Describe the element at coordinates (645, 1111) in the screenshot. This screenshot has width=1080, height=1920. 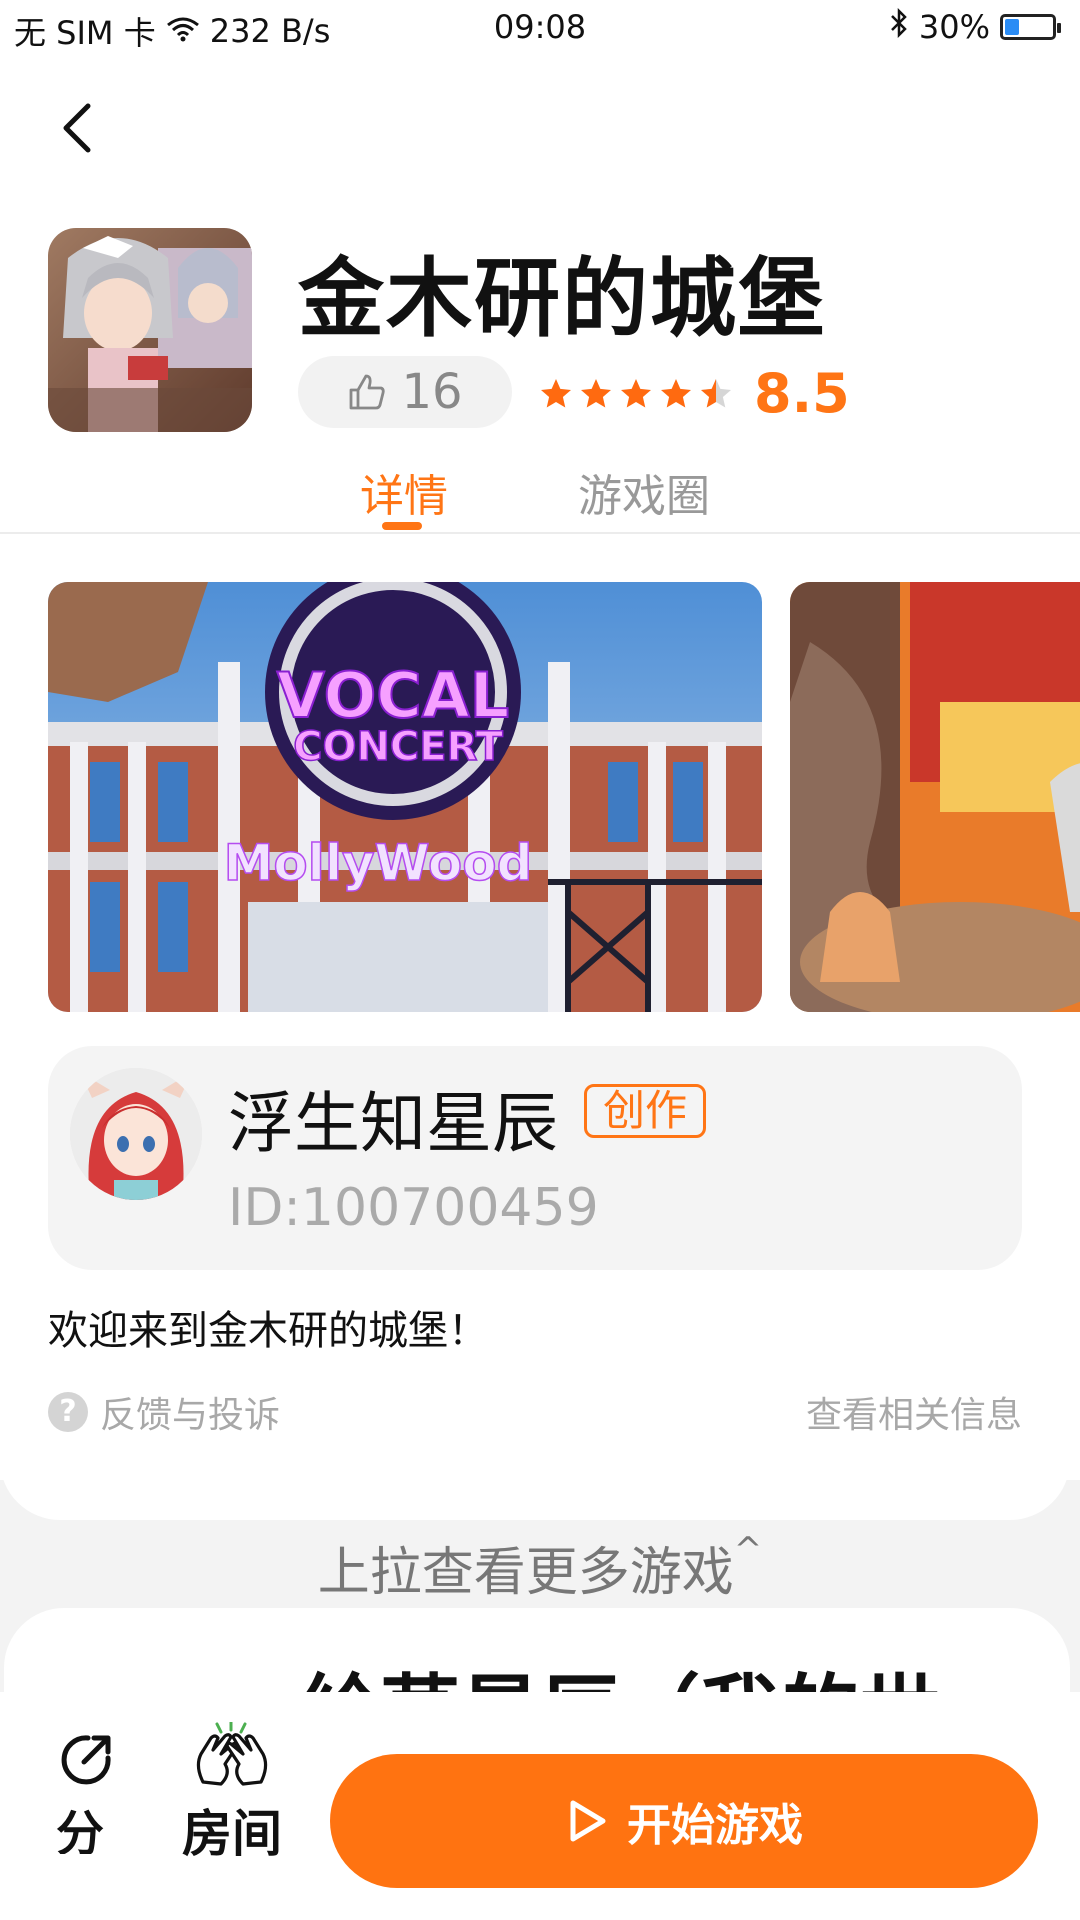
I see `creator-badge: 创作` at that location.